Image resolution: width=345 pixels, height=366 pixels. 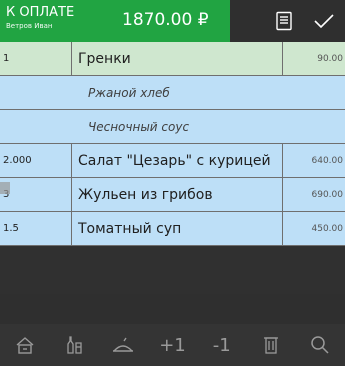 I want to click on row-name: Гренки, so click(x=104, y=58).